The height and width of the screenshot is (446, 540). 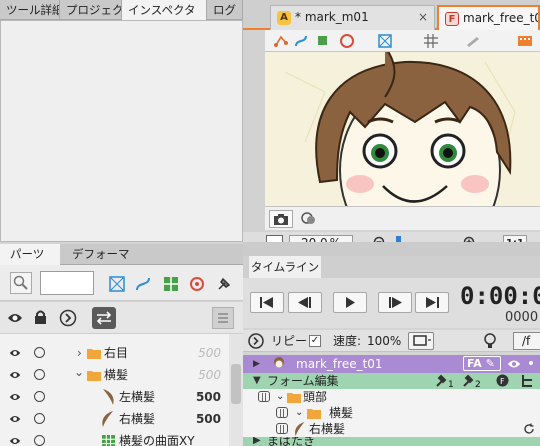 I want to click on track-root: ▶ mark_free_t01 FA ✎, so click(x=391, y=364).